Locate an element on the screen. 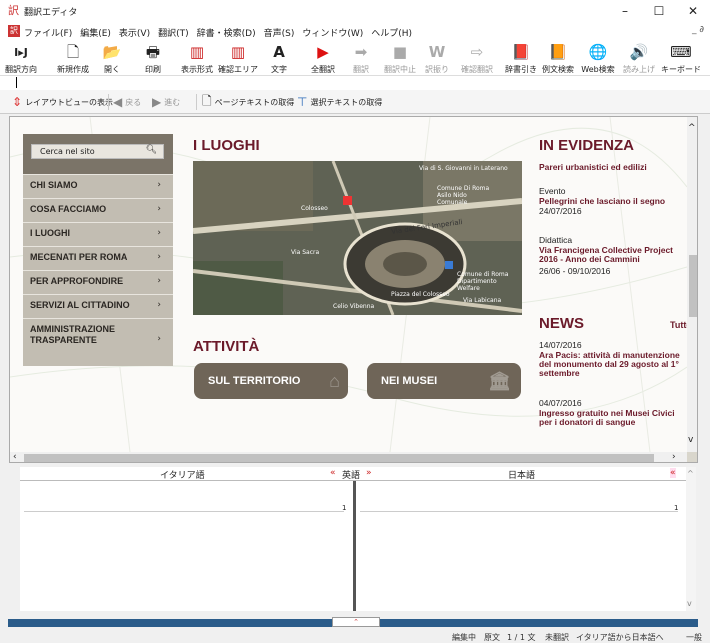 The width and height of the screenshot is (710, 643). news-date: 14/07/2016 is located at coordinates (560, 345).